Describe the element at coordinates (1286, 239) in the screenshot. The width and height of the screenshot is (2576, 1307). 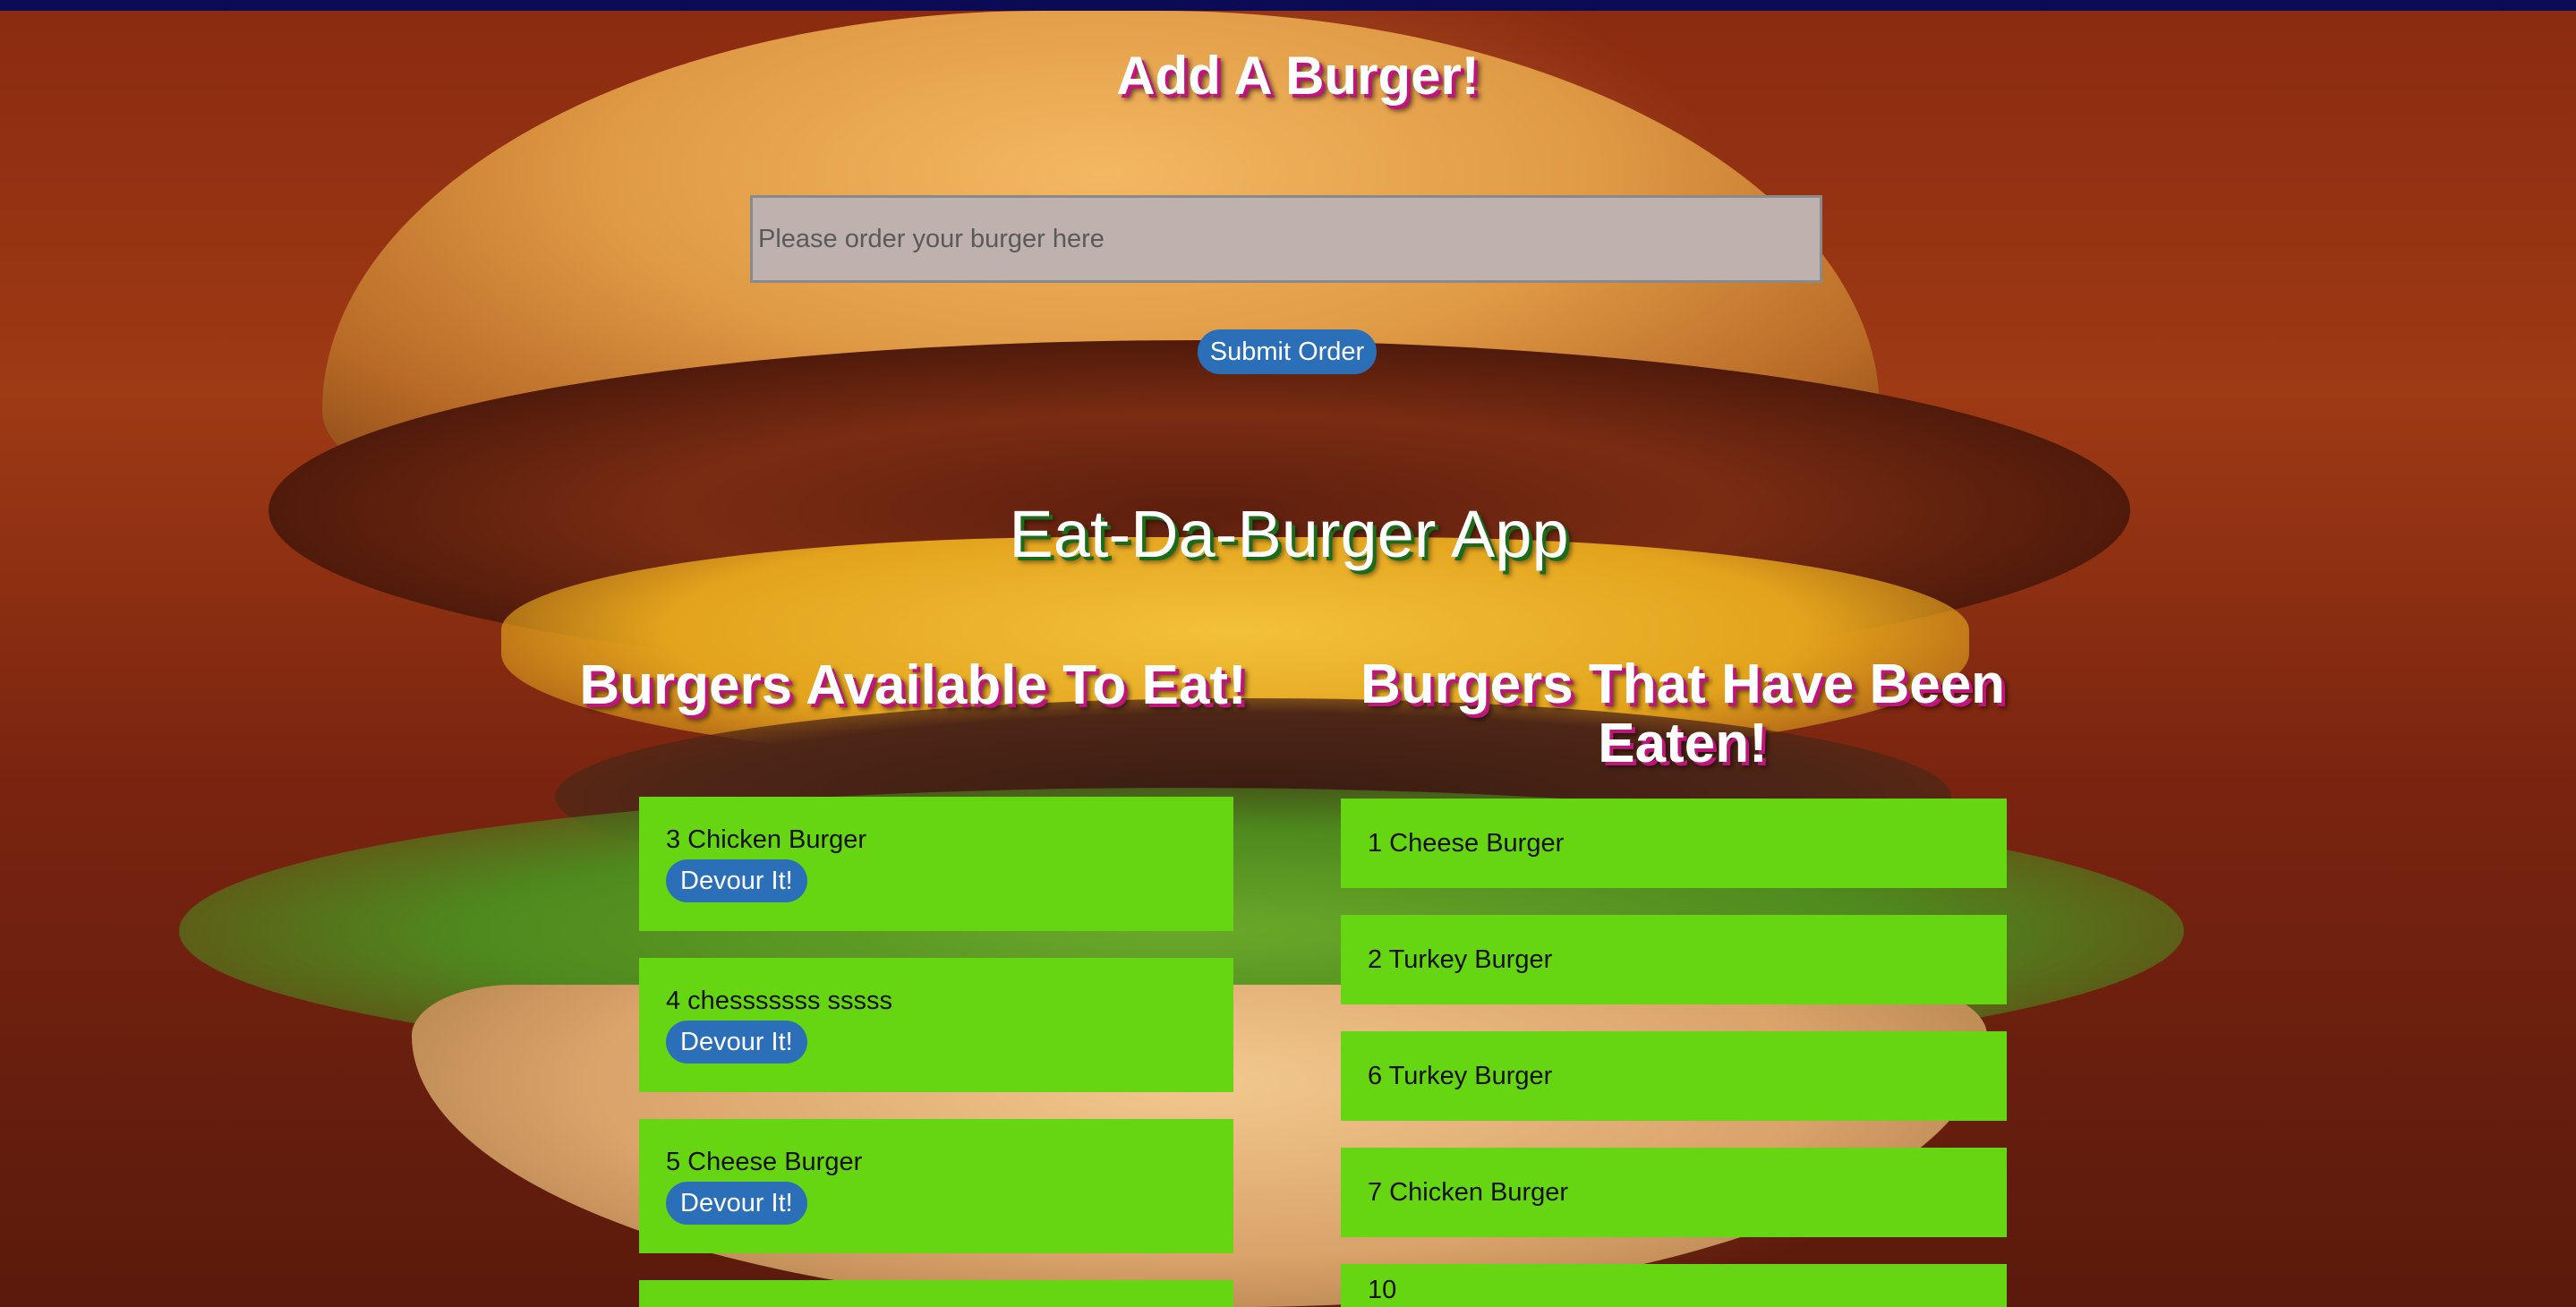
I see `burger-order-input` at that location.